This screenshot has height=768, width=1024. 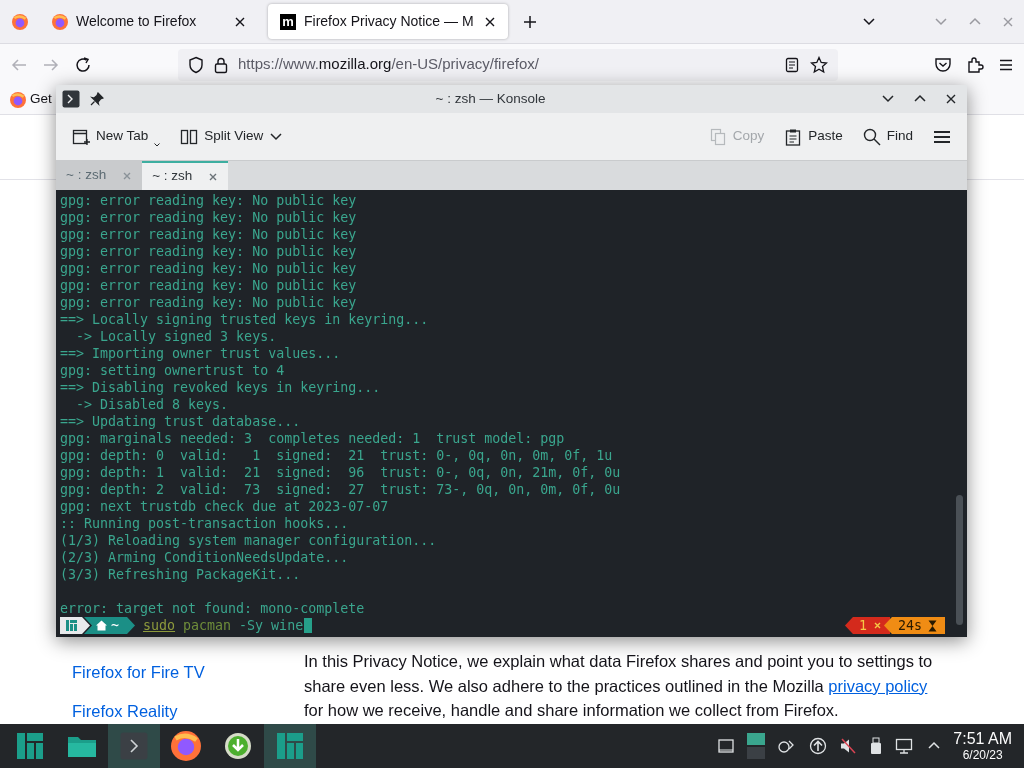 I want to click on volume-button, so click(x=848, y=746).